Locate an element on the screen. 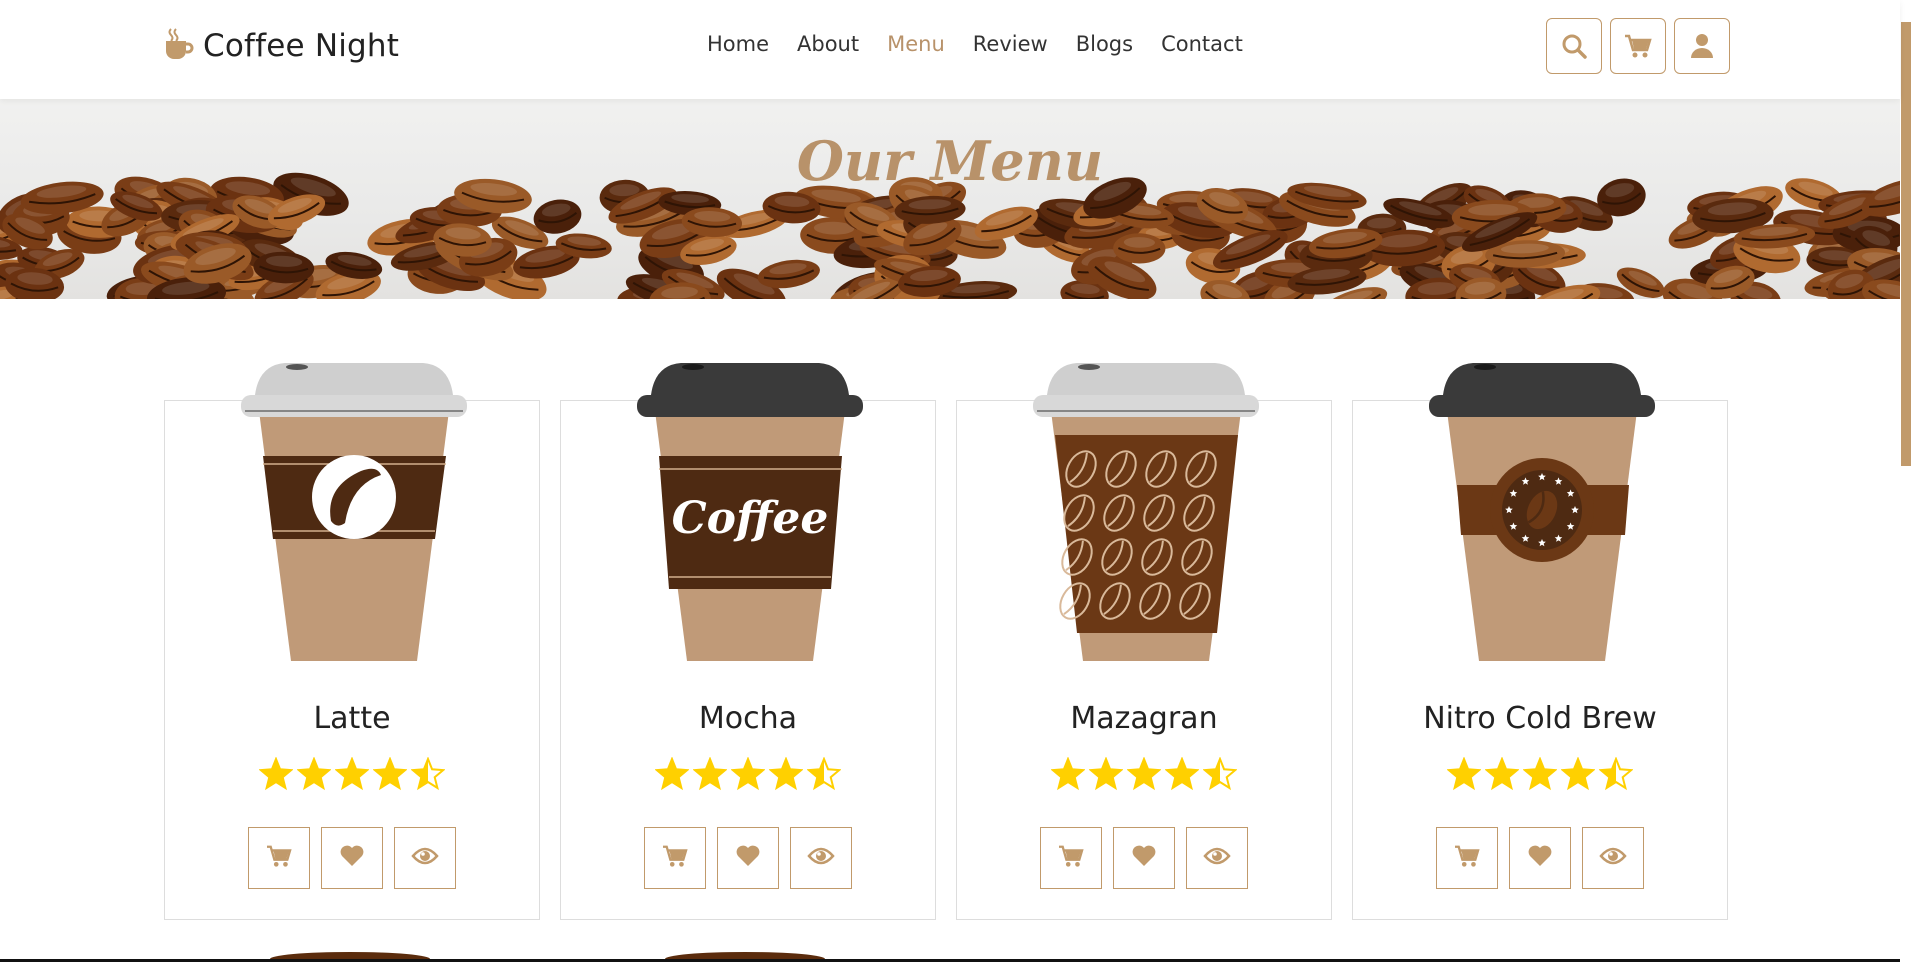 The width and height of the screenshot is (1911, 962). main-nav: Home About Menu Review Blogs Contact is located at coordinates (975, 44).